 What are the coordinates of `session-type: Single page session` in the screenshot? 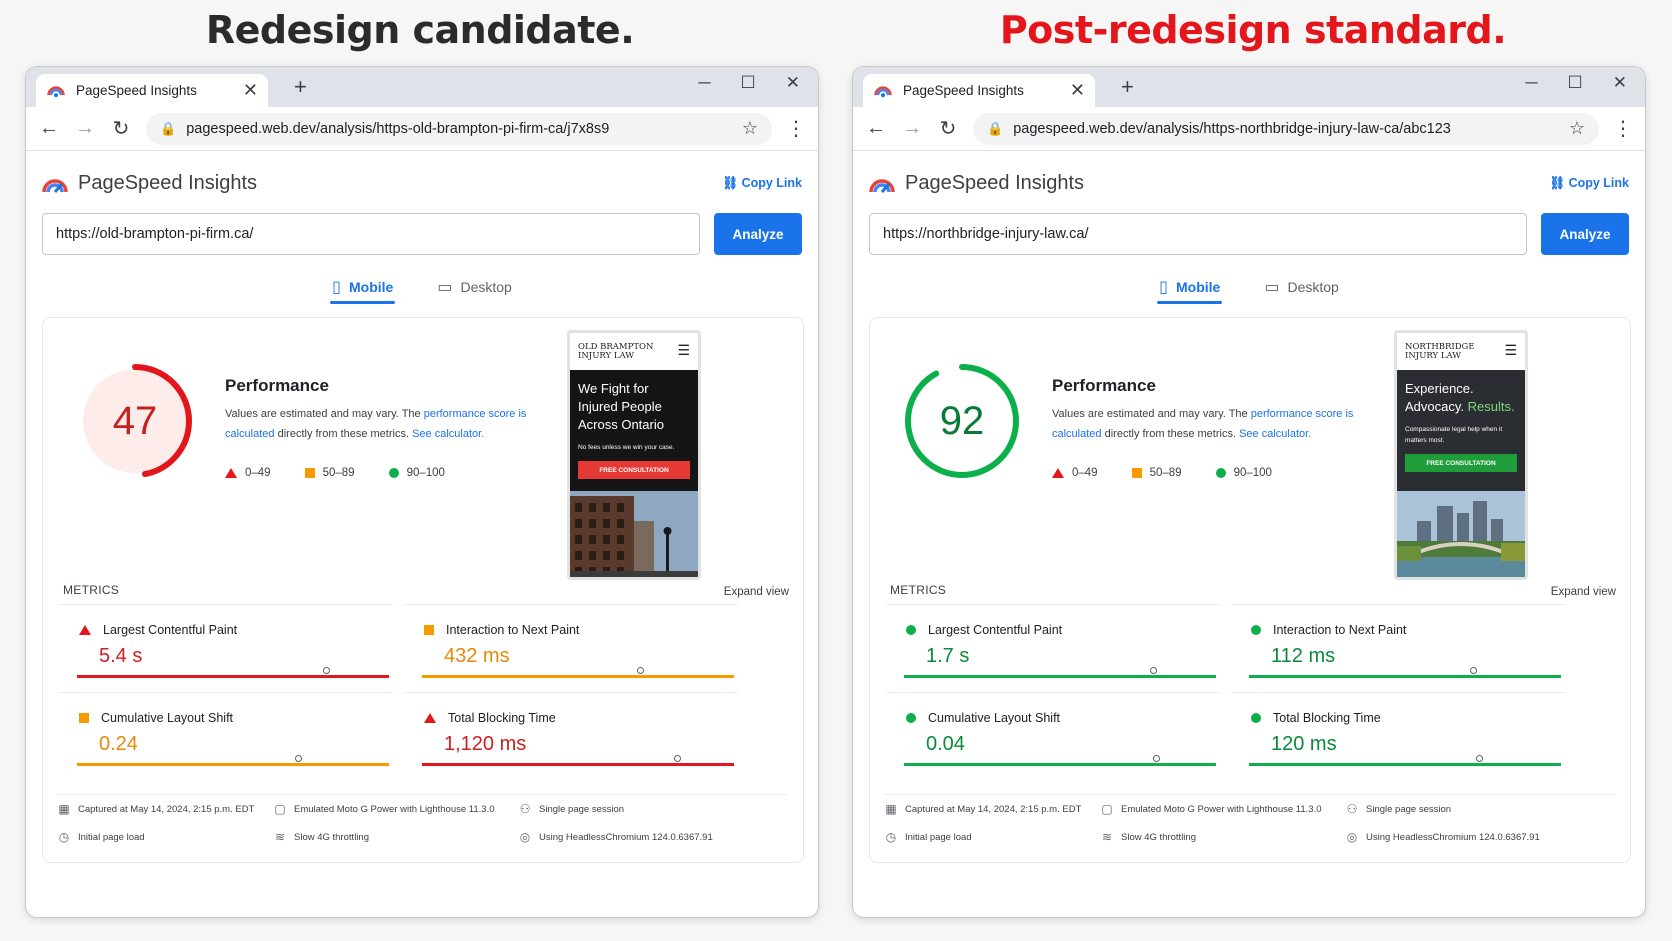 It's located at (582, 809).